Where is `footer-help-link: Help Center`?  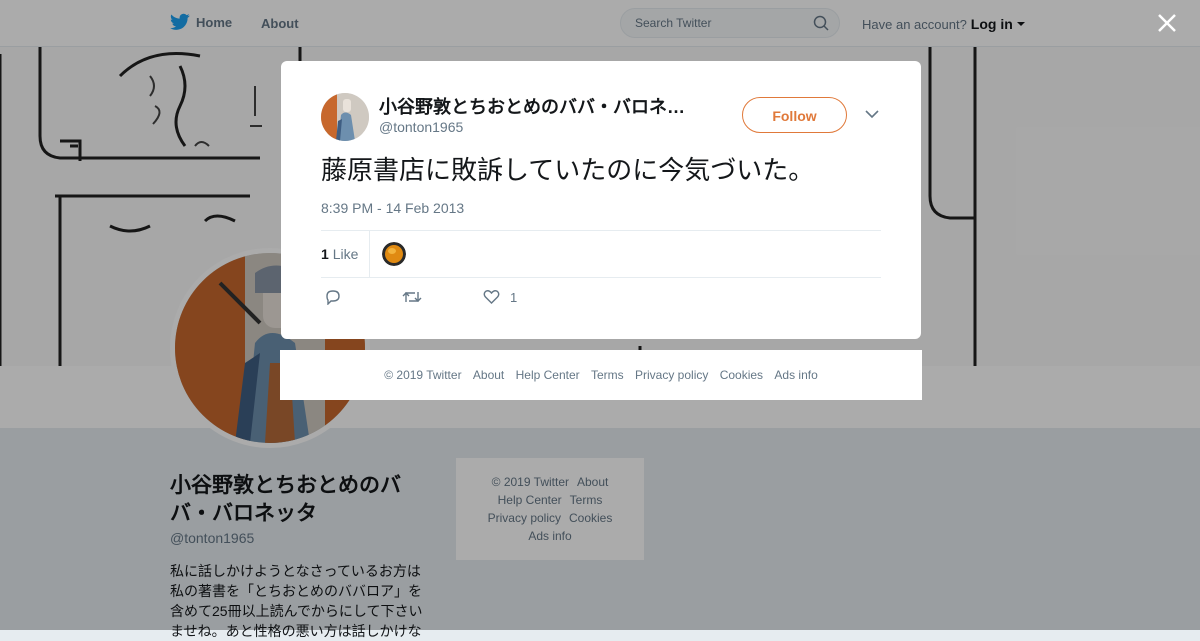 footer-help-link: Help Center is located at coordinates (548, 375).